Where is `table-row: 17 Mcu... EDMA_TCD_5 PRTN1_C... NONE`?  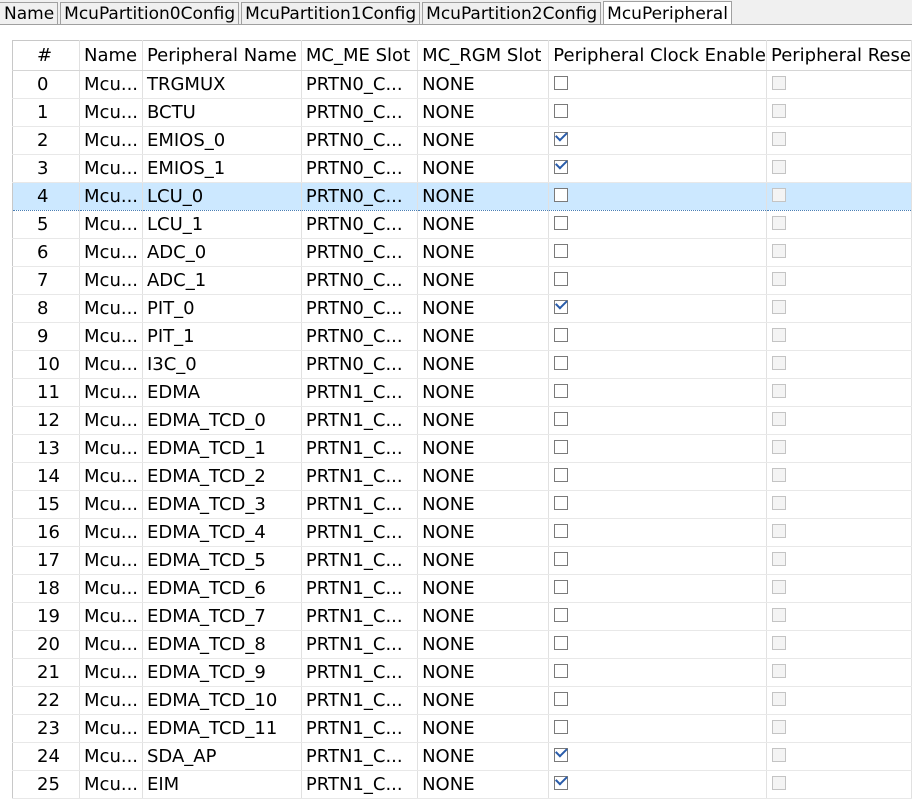
table-row: 17 Mcu... EDMA_TCD_5 PRTN1_C... NONE is located at coordinates (462, 560).